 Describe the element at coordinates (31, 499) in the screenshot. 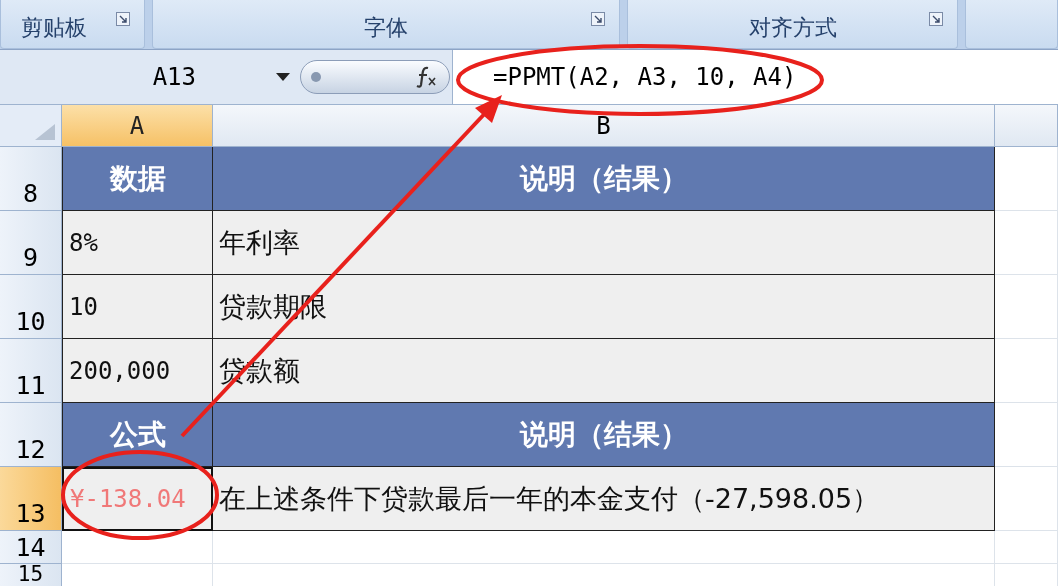

I see `row-header: 13` at that location.